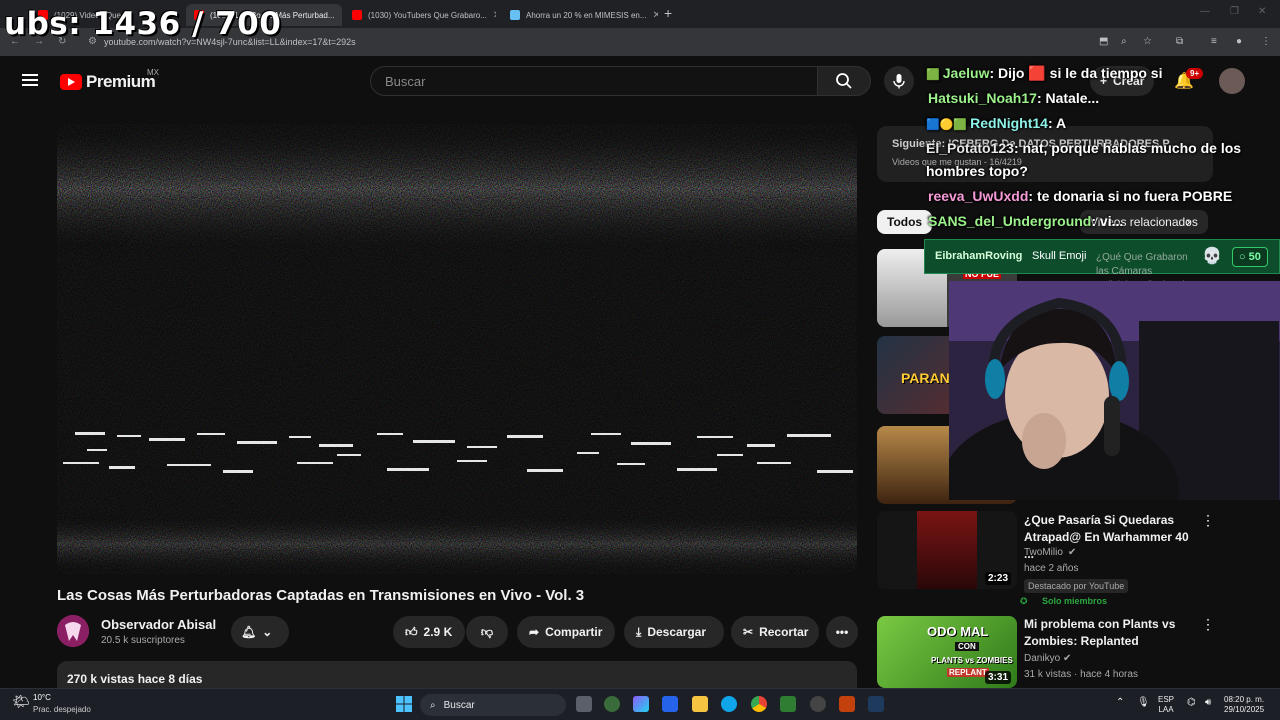  I want to click on rec-thumbnail-warhammer: 2:23, so click(947, 550).